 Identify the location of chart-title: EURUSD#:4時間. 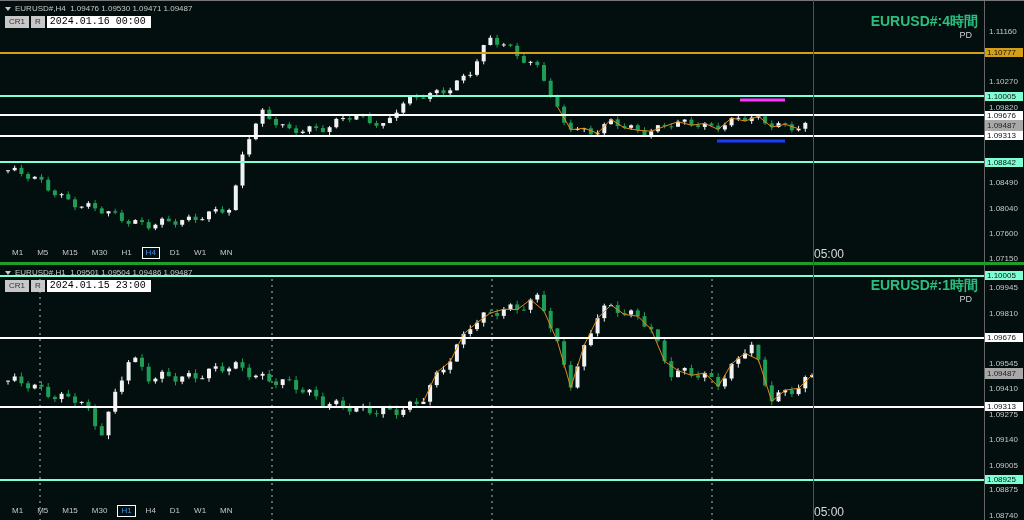
(924, 21).